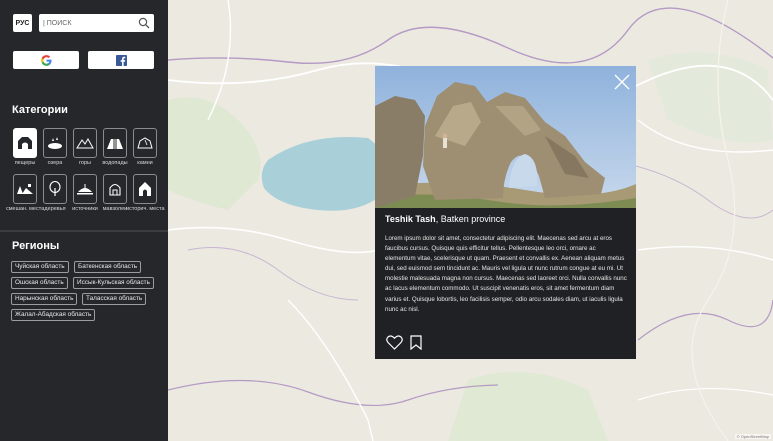  What do you see at coordinates (622, 82) in the screenshot?
I see `close-icon` at bounding box center [622, 82].